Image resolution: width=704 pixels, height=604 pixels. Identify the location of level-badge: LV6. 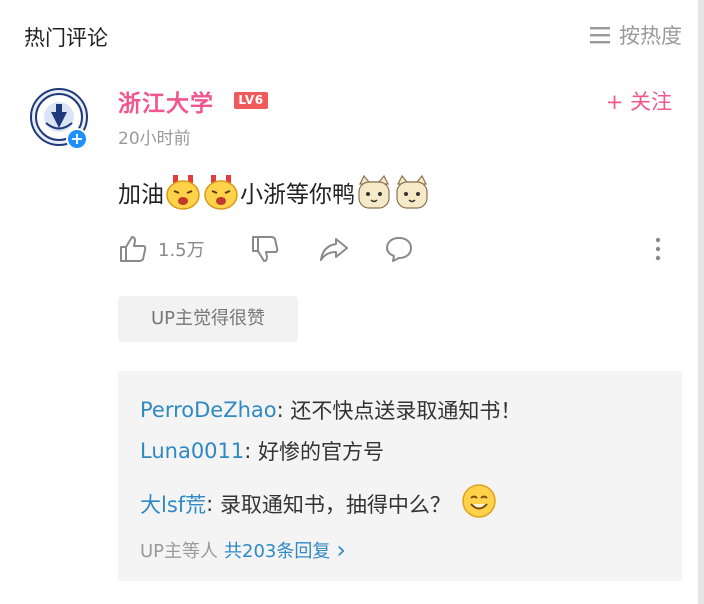
(251, 100).